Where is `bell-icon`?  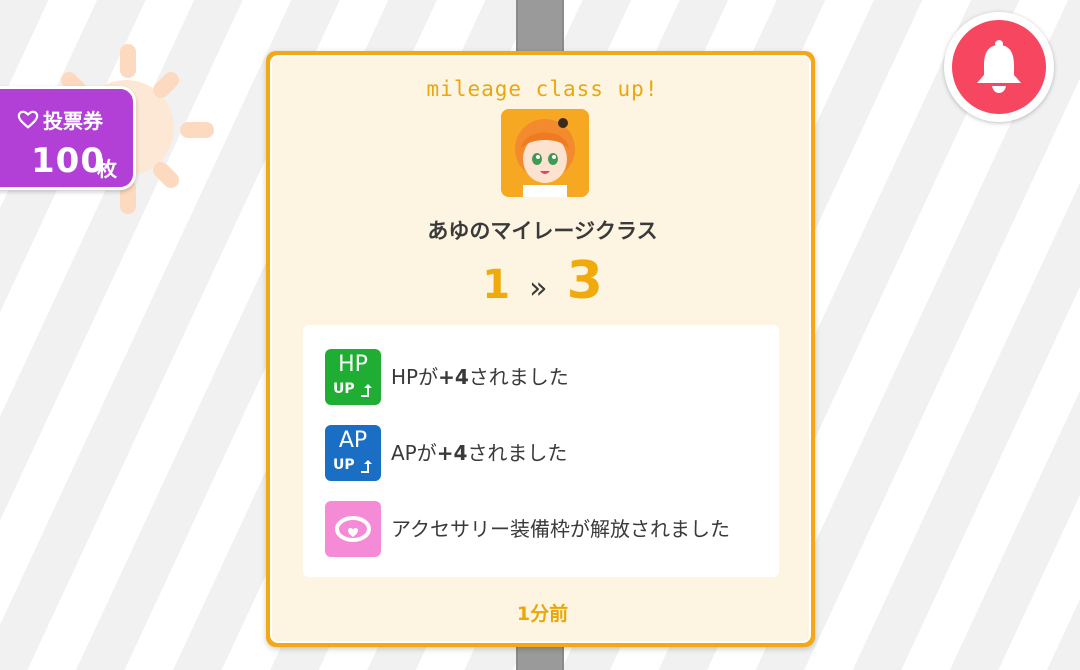
bell-icon is located at coordinates (999, 66).